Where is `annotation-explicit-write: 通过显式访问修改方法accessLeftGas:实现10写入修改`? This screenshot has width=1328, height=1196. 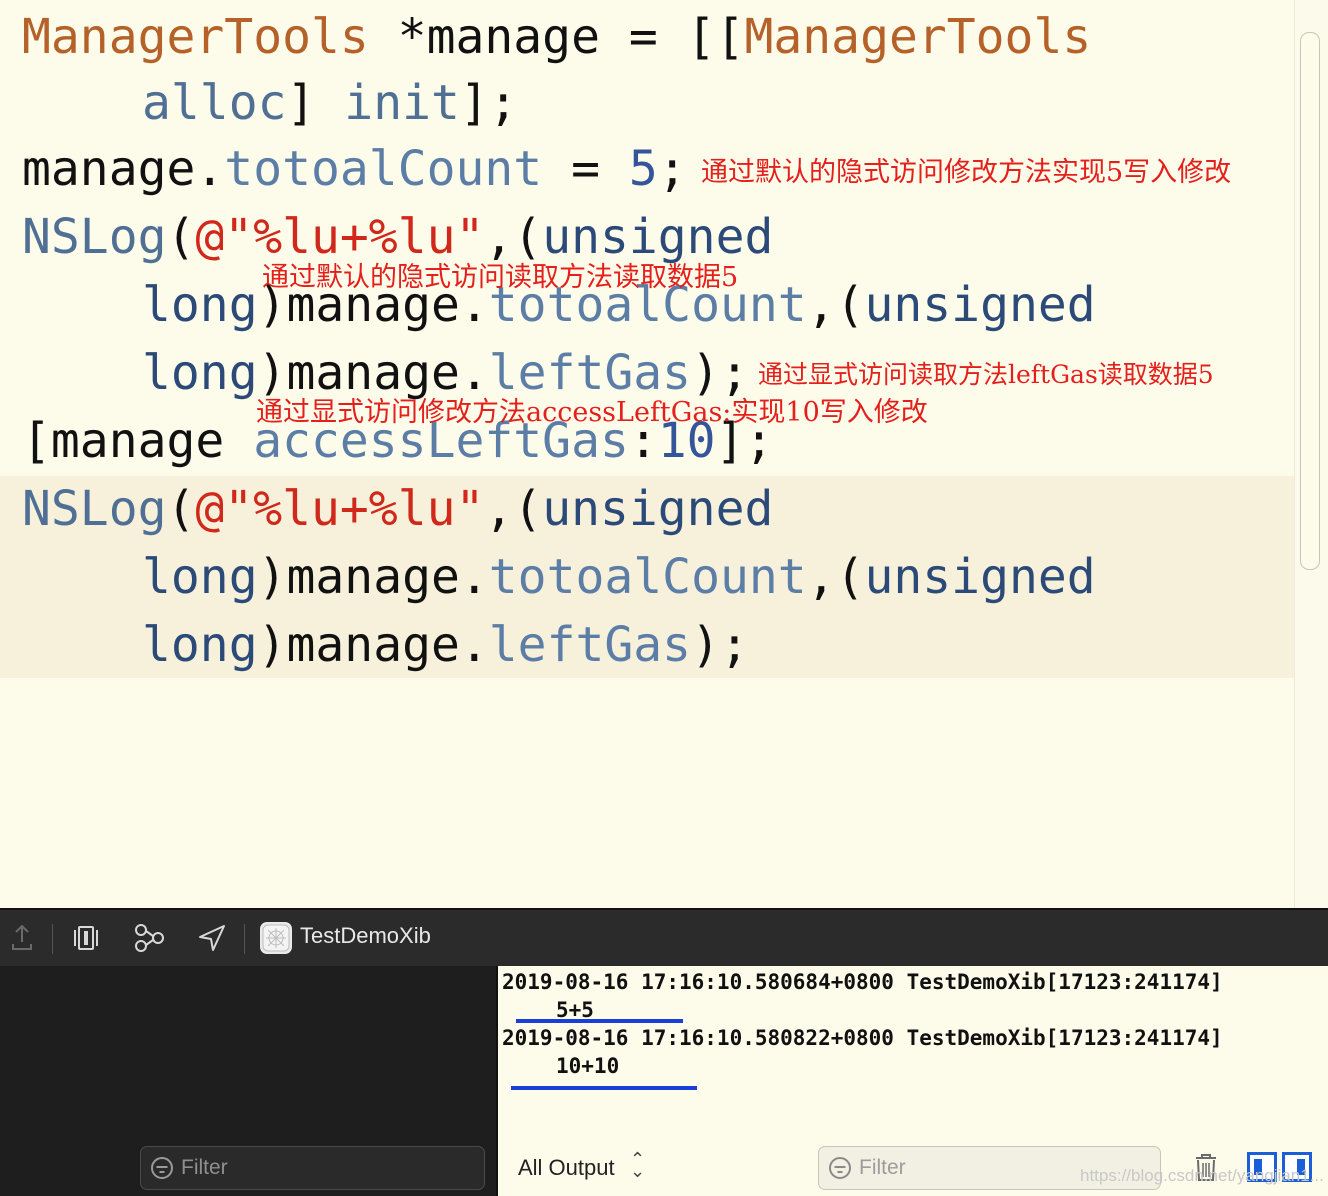
annotation-explicit-write: 通过显式访问修改方法accessLeftGas:实现10写入修改 is located at coordinates (592, 412).